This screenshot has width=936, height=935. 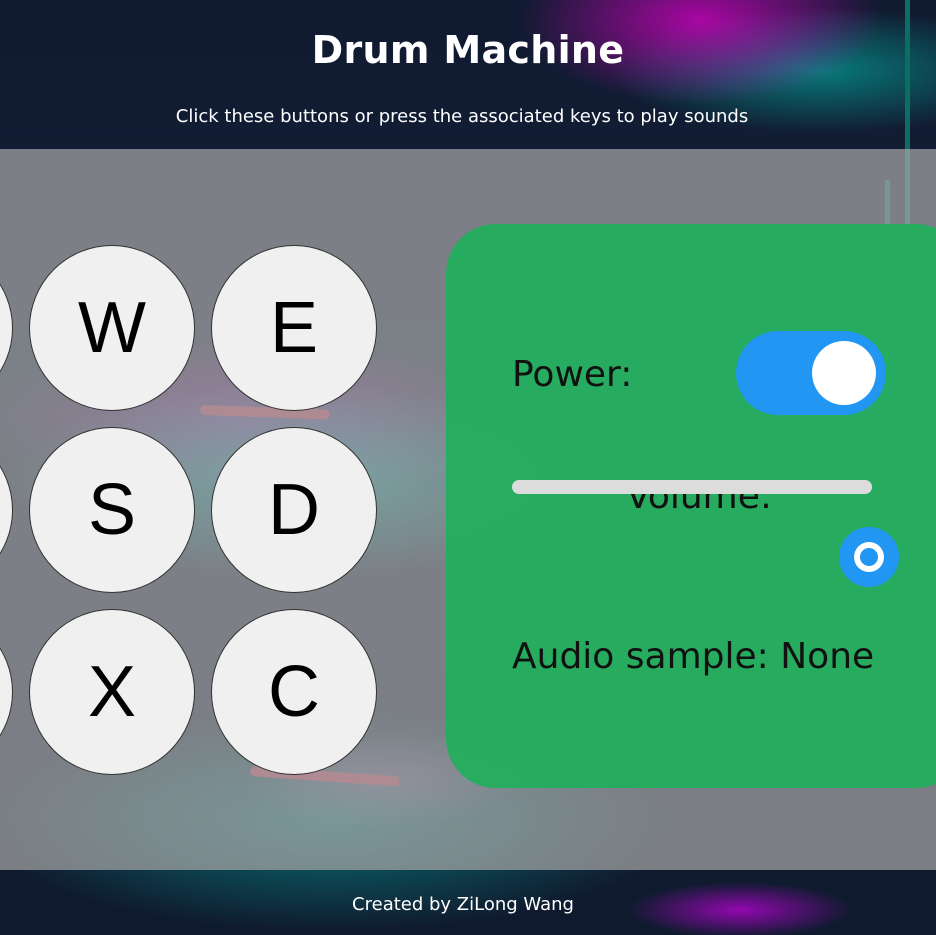 What do you see at coordinates (294, 328) in the screenshot?
I see `drum-pad-e: E` at bounding box center [294, 328].